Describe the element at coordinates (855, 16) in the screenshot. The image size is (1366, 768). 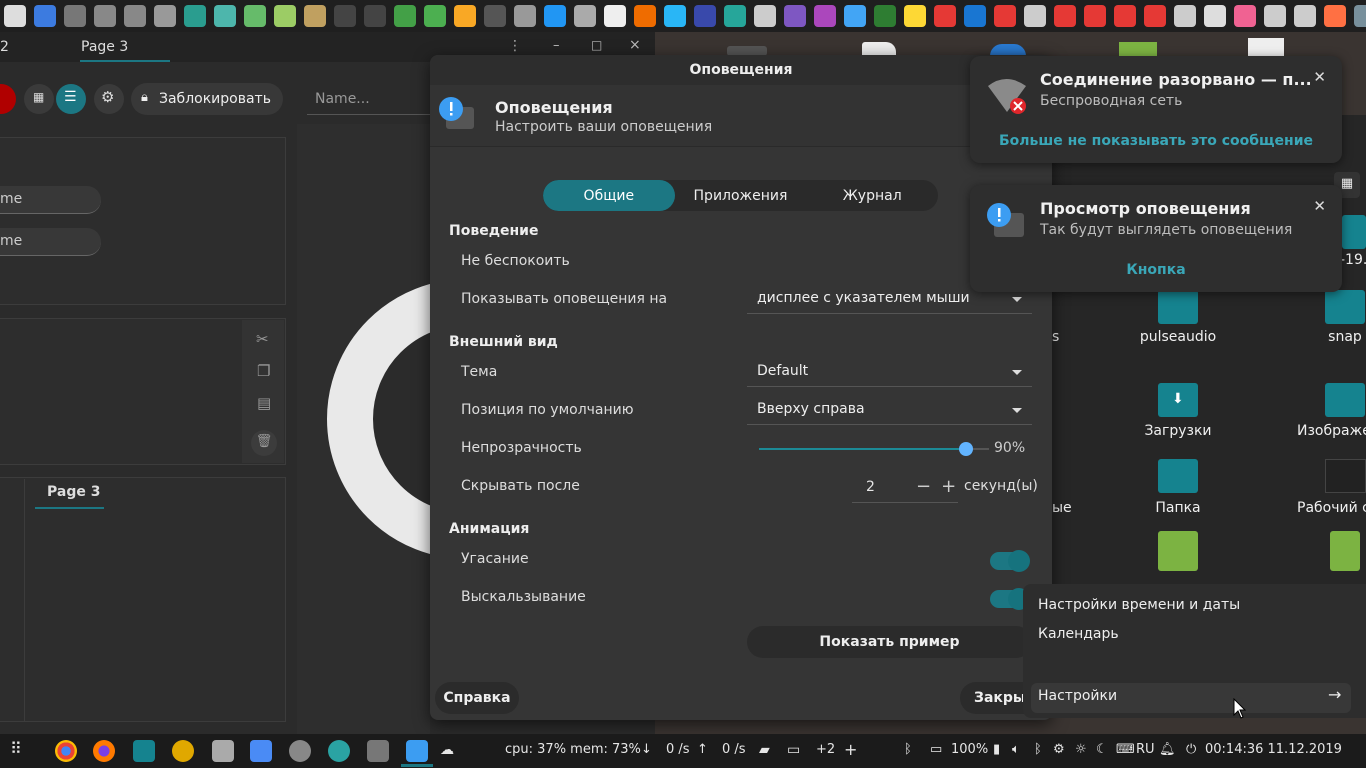
I see `wave-icon` at that location.